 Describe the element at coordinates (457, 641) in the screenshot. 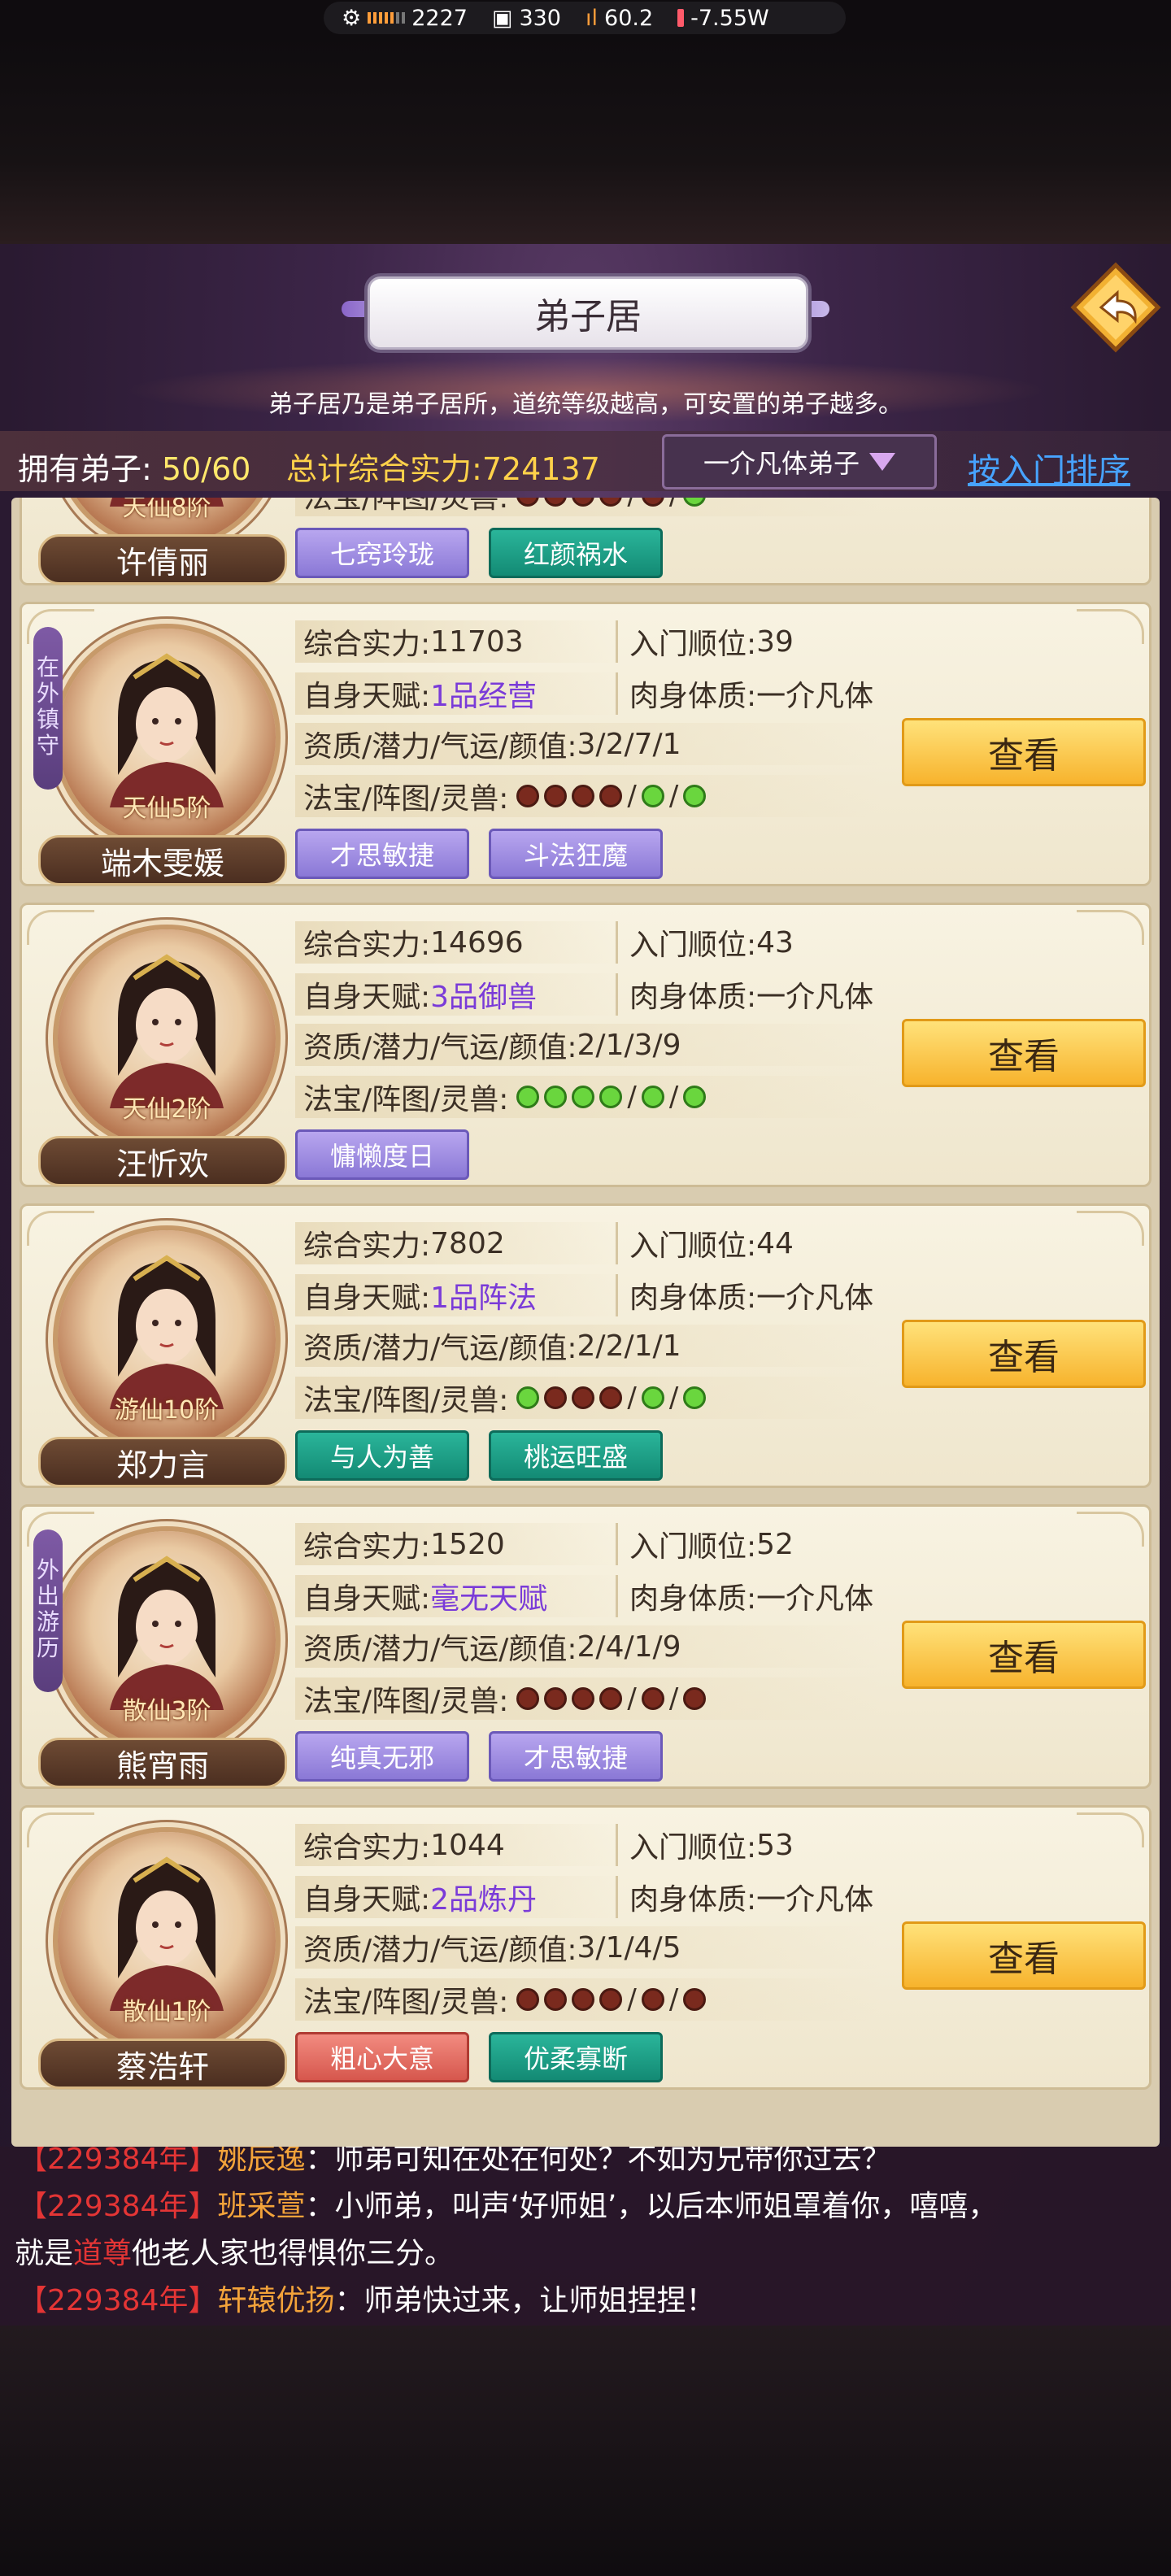

I see `power-row: 综合实力: 11703` at that location.